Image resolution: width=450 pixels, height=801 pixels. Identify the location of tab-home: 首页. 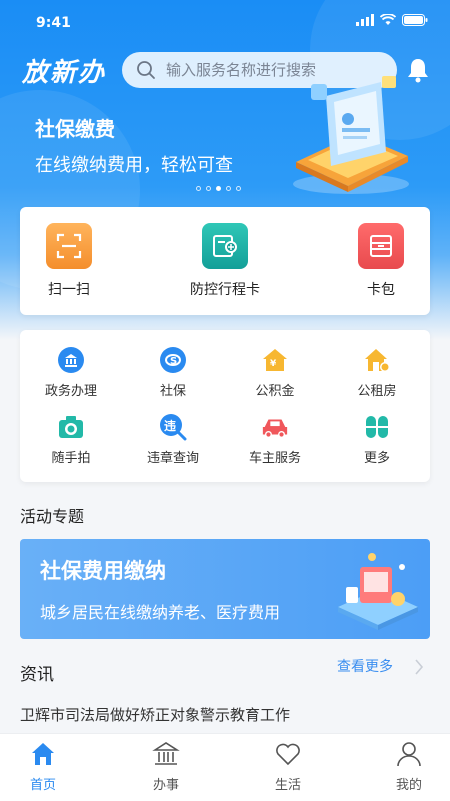
(43, 766).